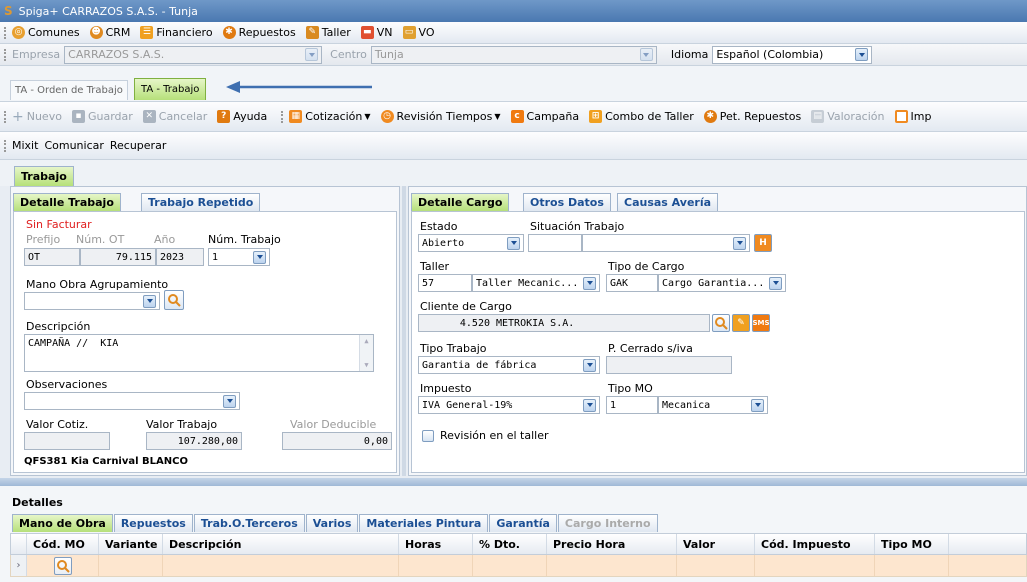 Image resolution: width=1027 pixels, height=582 pixels. Describe the element at coordinates (138, 145) in the screenshot. I see `recuperar-button: Recuperar` at that location.